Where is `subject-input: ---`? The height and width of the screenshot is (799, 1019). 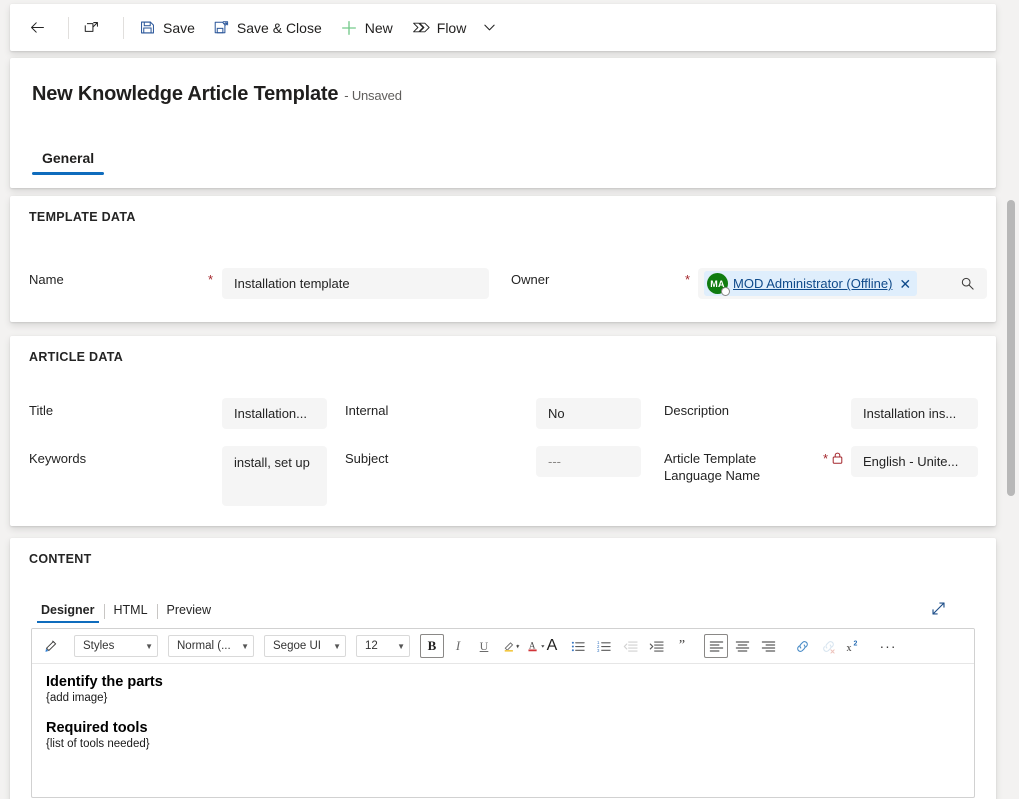 subject-input: --- is located at coordinates (588, 461).